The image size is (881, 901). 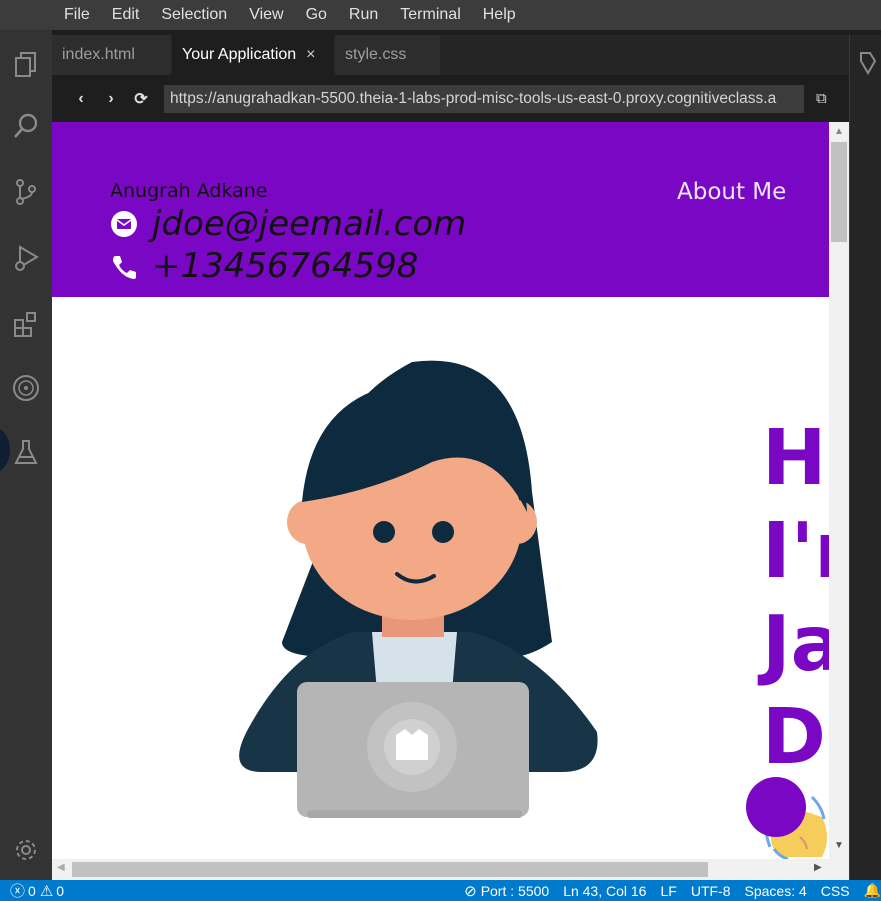 What do you see at coordinates (32, 891) in the screenshot?
I see `error-count: 0` at bounding box center [32, 891].